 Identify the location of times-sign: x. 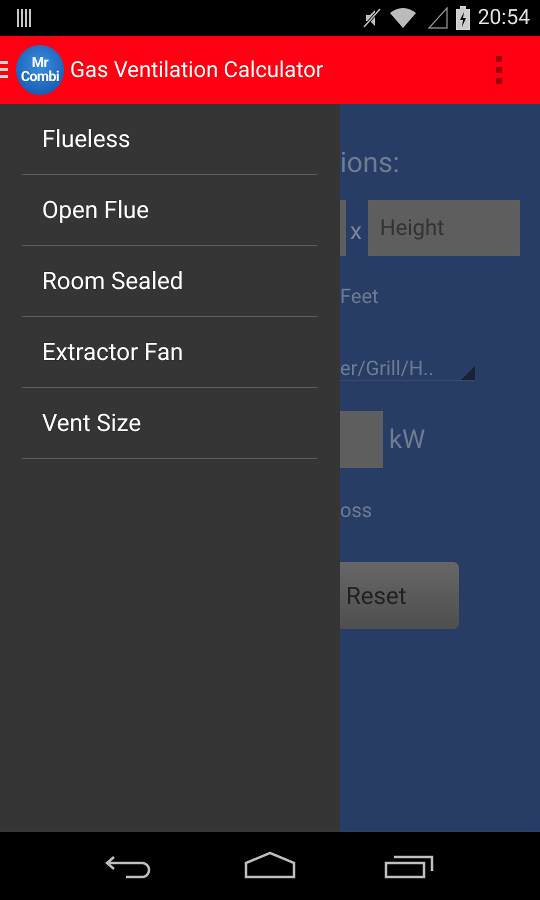
(356, 231).